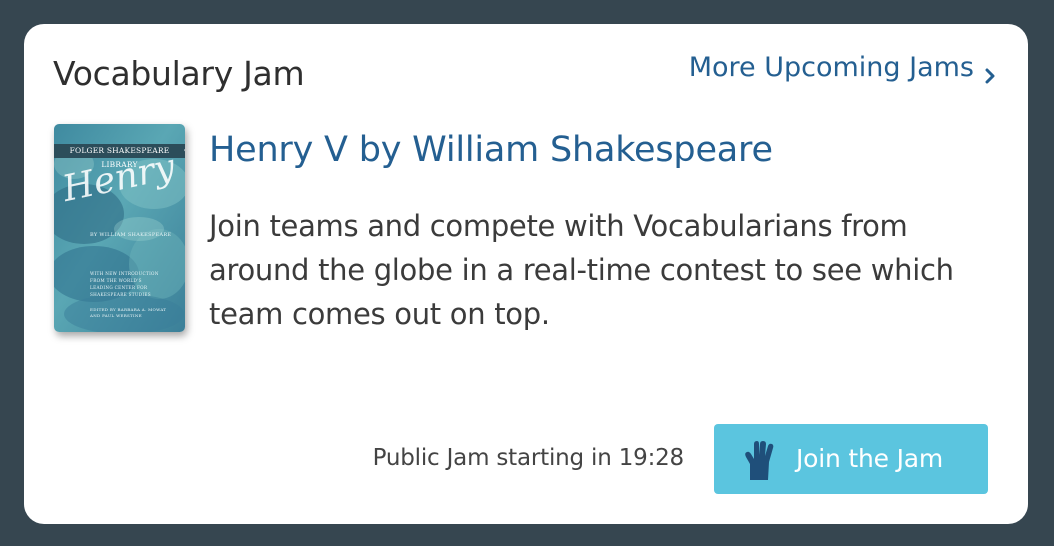  What do you see at coordinates (990, 71) in the screenshot?
I see `chevron-right-icon` at bounding box center [990, 71].